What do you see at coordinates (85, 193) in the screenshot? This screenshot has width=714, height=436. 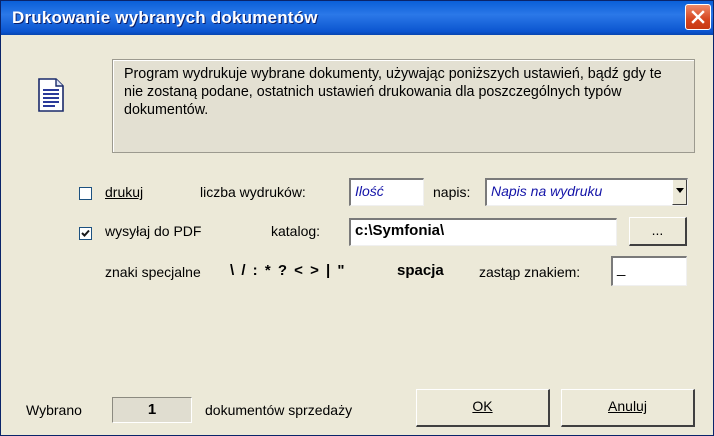 I see `print-checkbox` at bounding box center [85, 193].